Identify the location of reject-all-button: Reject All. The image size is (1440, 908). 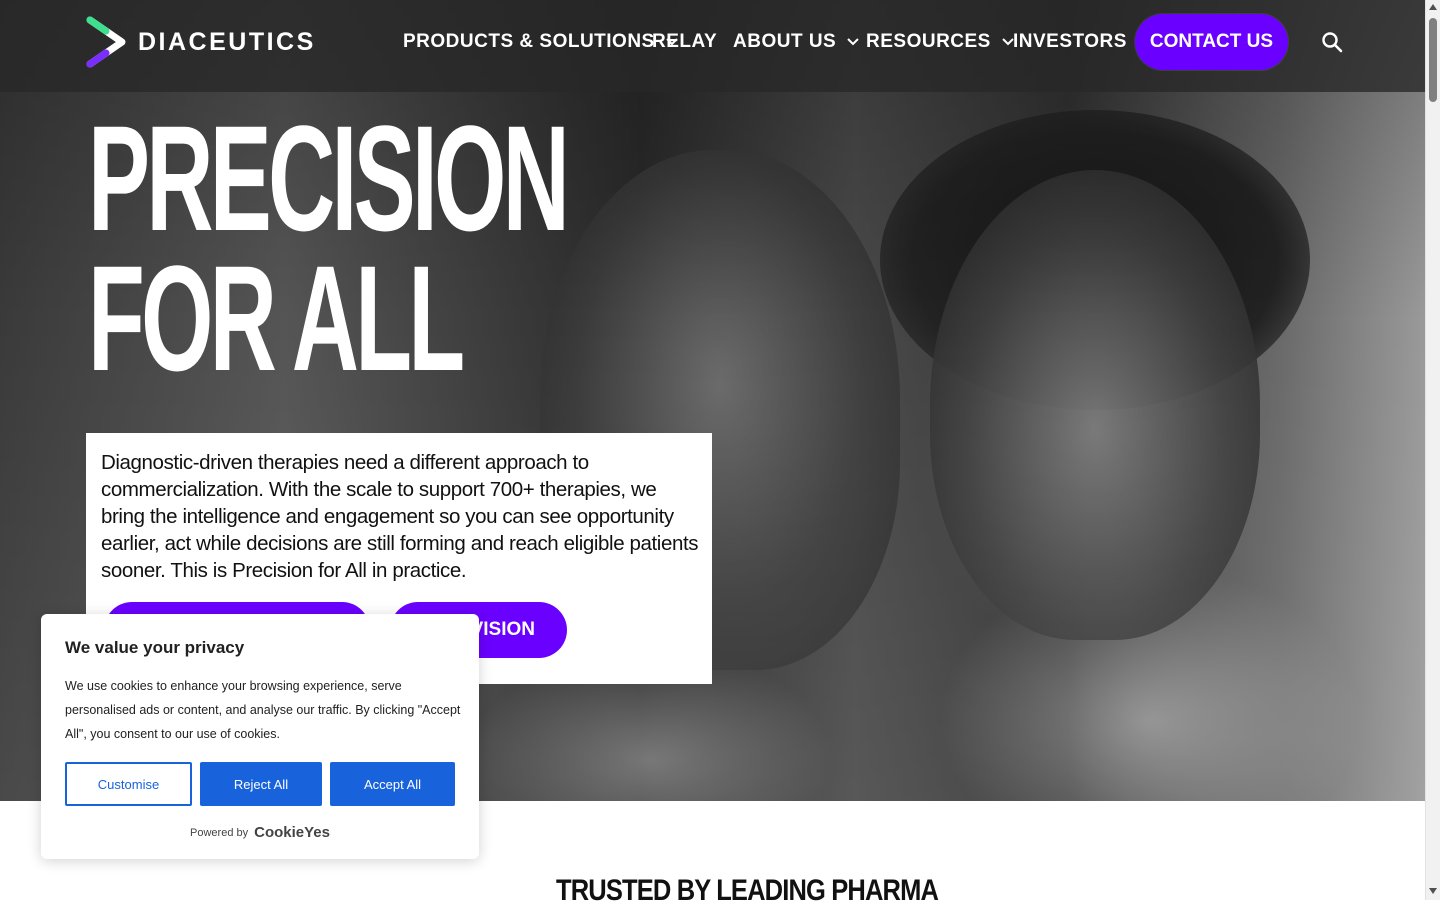
(261, 784).